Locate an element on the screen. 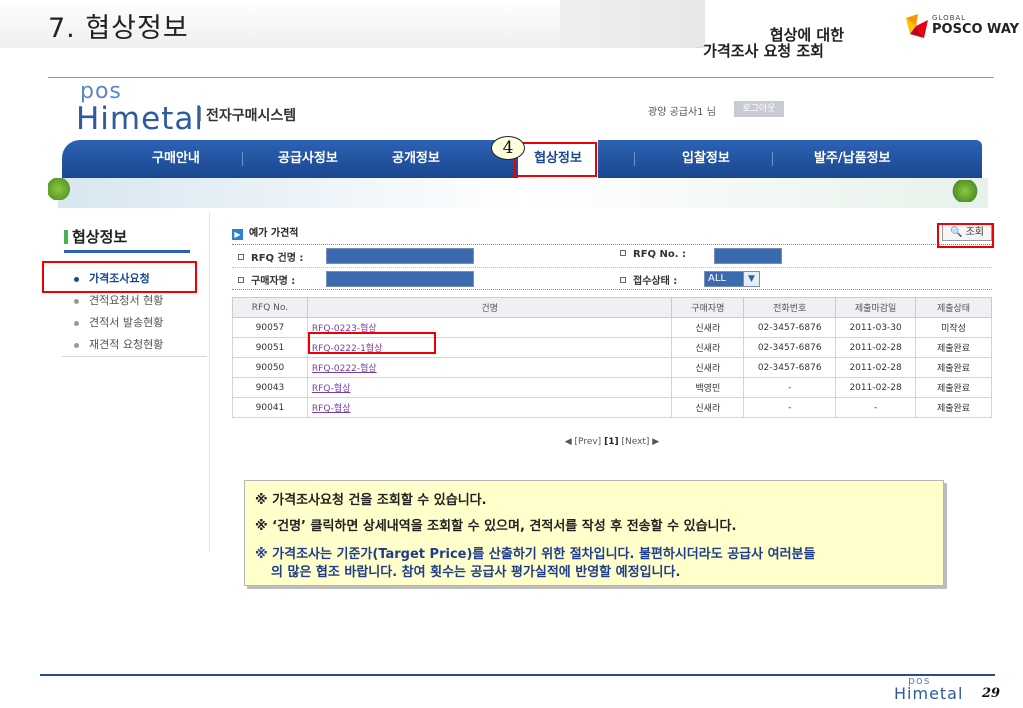 The image size is (1023, 708). logout-button: 로그아웃 is located at coordinates (759, 109).